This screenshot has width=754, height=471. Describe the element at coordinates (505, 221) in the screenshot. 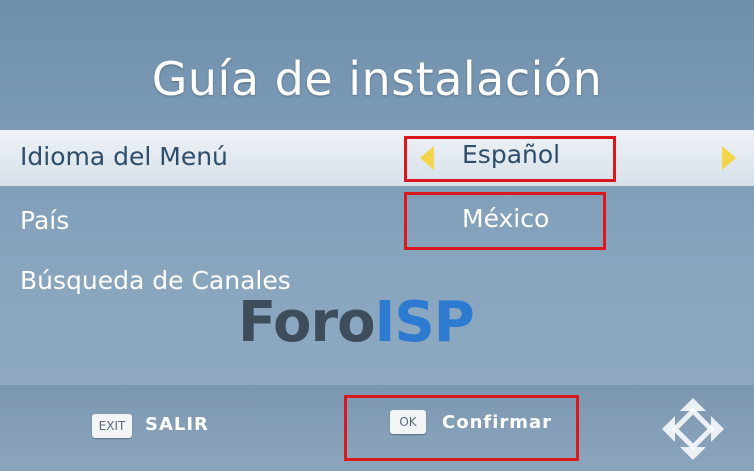

I see `country-highlight-box` at that location.